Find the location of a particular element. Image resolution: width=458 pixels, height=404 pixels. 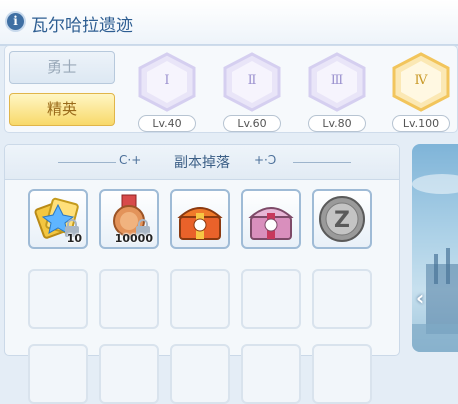

level-label: Lv.40 is located at coordinates (167, 123).